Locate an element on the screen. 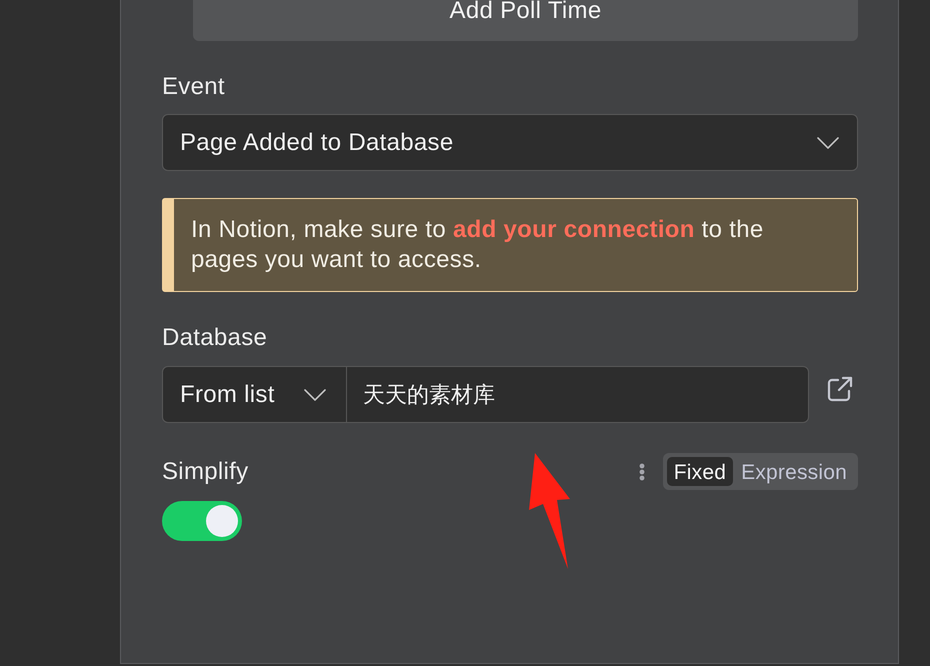 Image resolution: width=930 pixels, height=666 pixels. database-value: 天天的素材库 is located at coordinates (577, 394).